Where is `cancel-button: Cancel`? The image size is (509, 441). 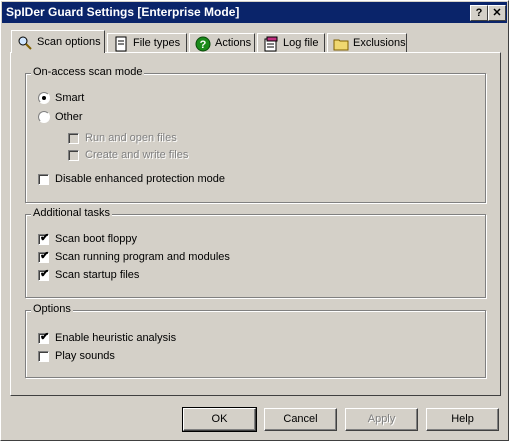 cancel-button: Cancel is located at coordinates (300, 419).